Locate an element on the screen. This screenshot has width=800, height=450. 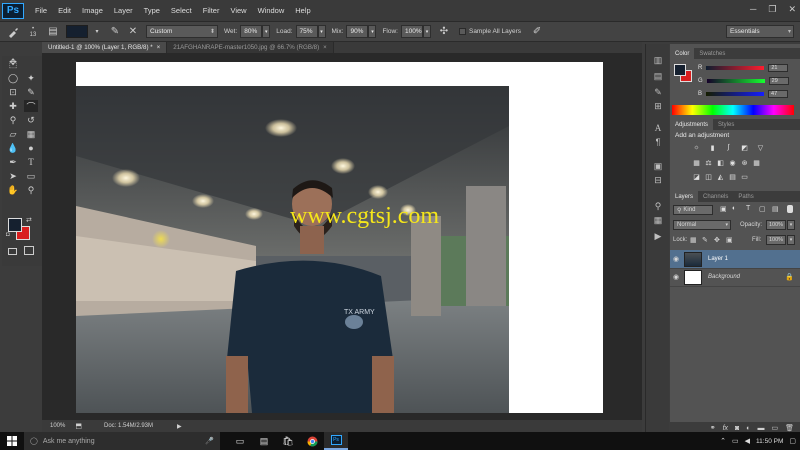
status-export-icon: ⬒ is located at coordinates (78, 426).